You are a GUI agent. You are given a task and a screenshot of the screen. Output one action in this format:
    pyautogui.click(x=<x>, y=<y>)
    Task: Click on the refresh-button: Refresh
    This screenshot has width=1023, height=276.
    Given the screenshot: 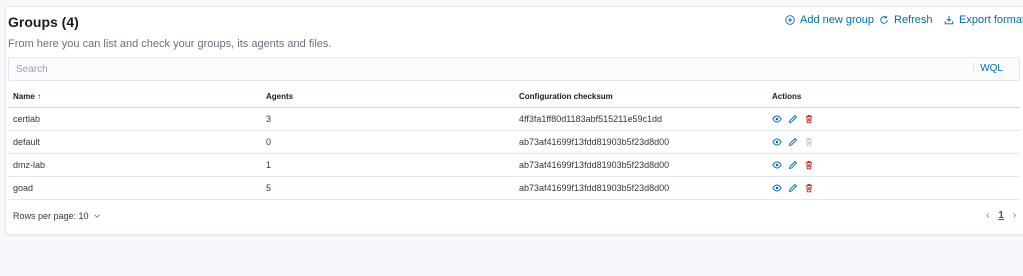 What is the action you would take?
    pyautogui.click(x=906, y=20)
    